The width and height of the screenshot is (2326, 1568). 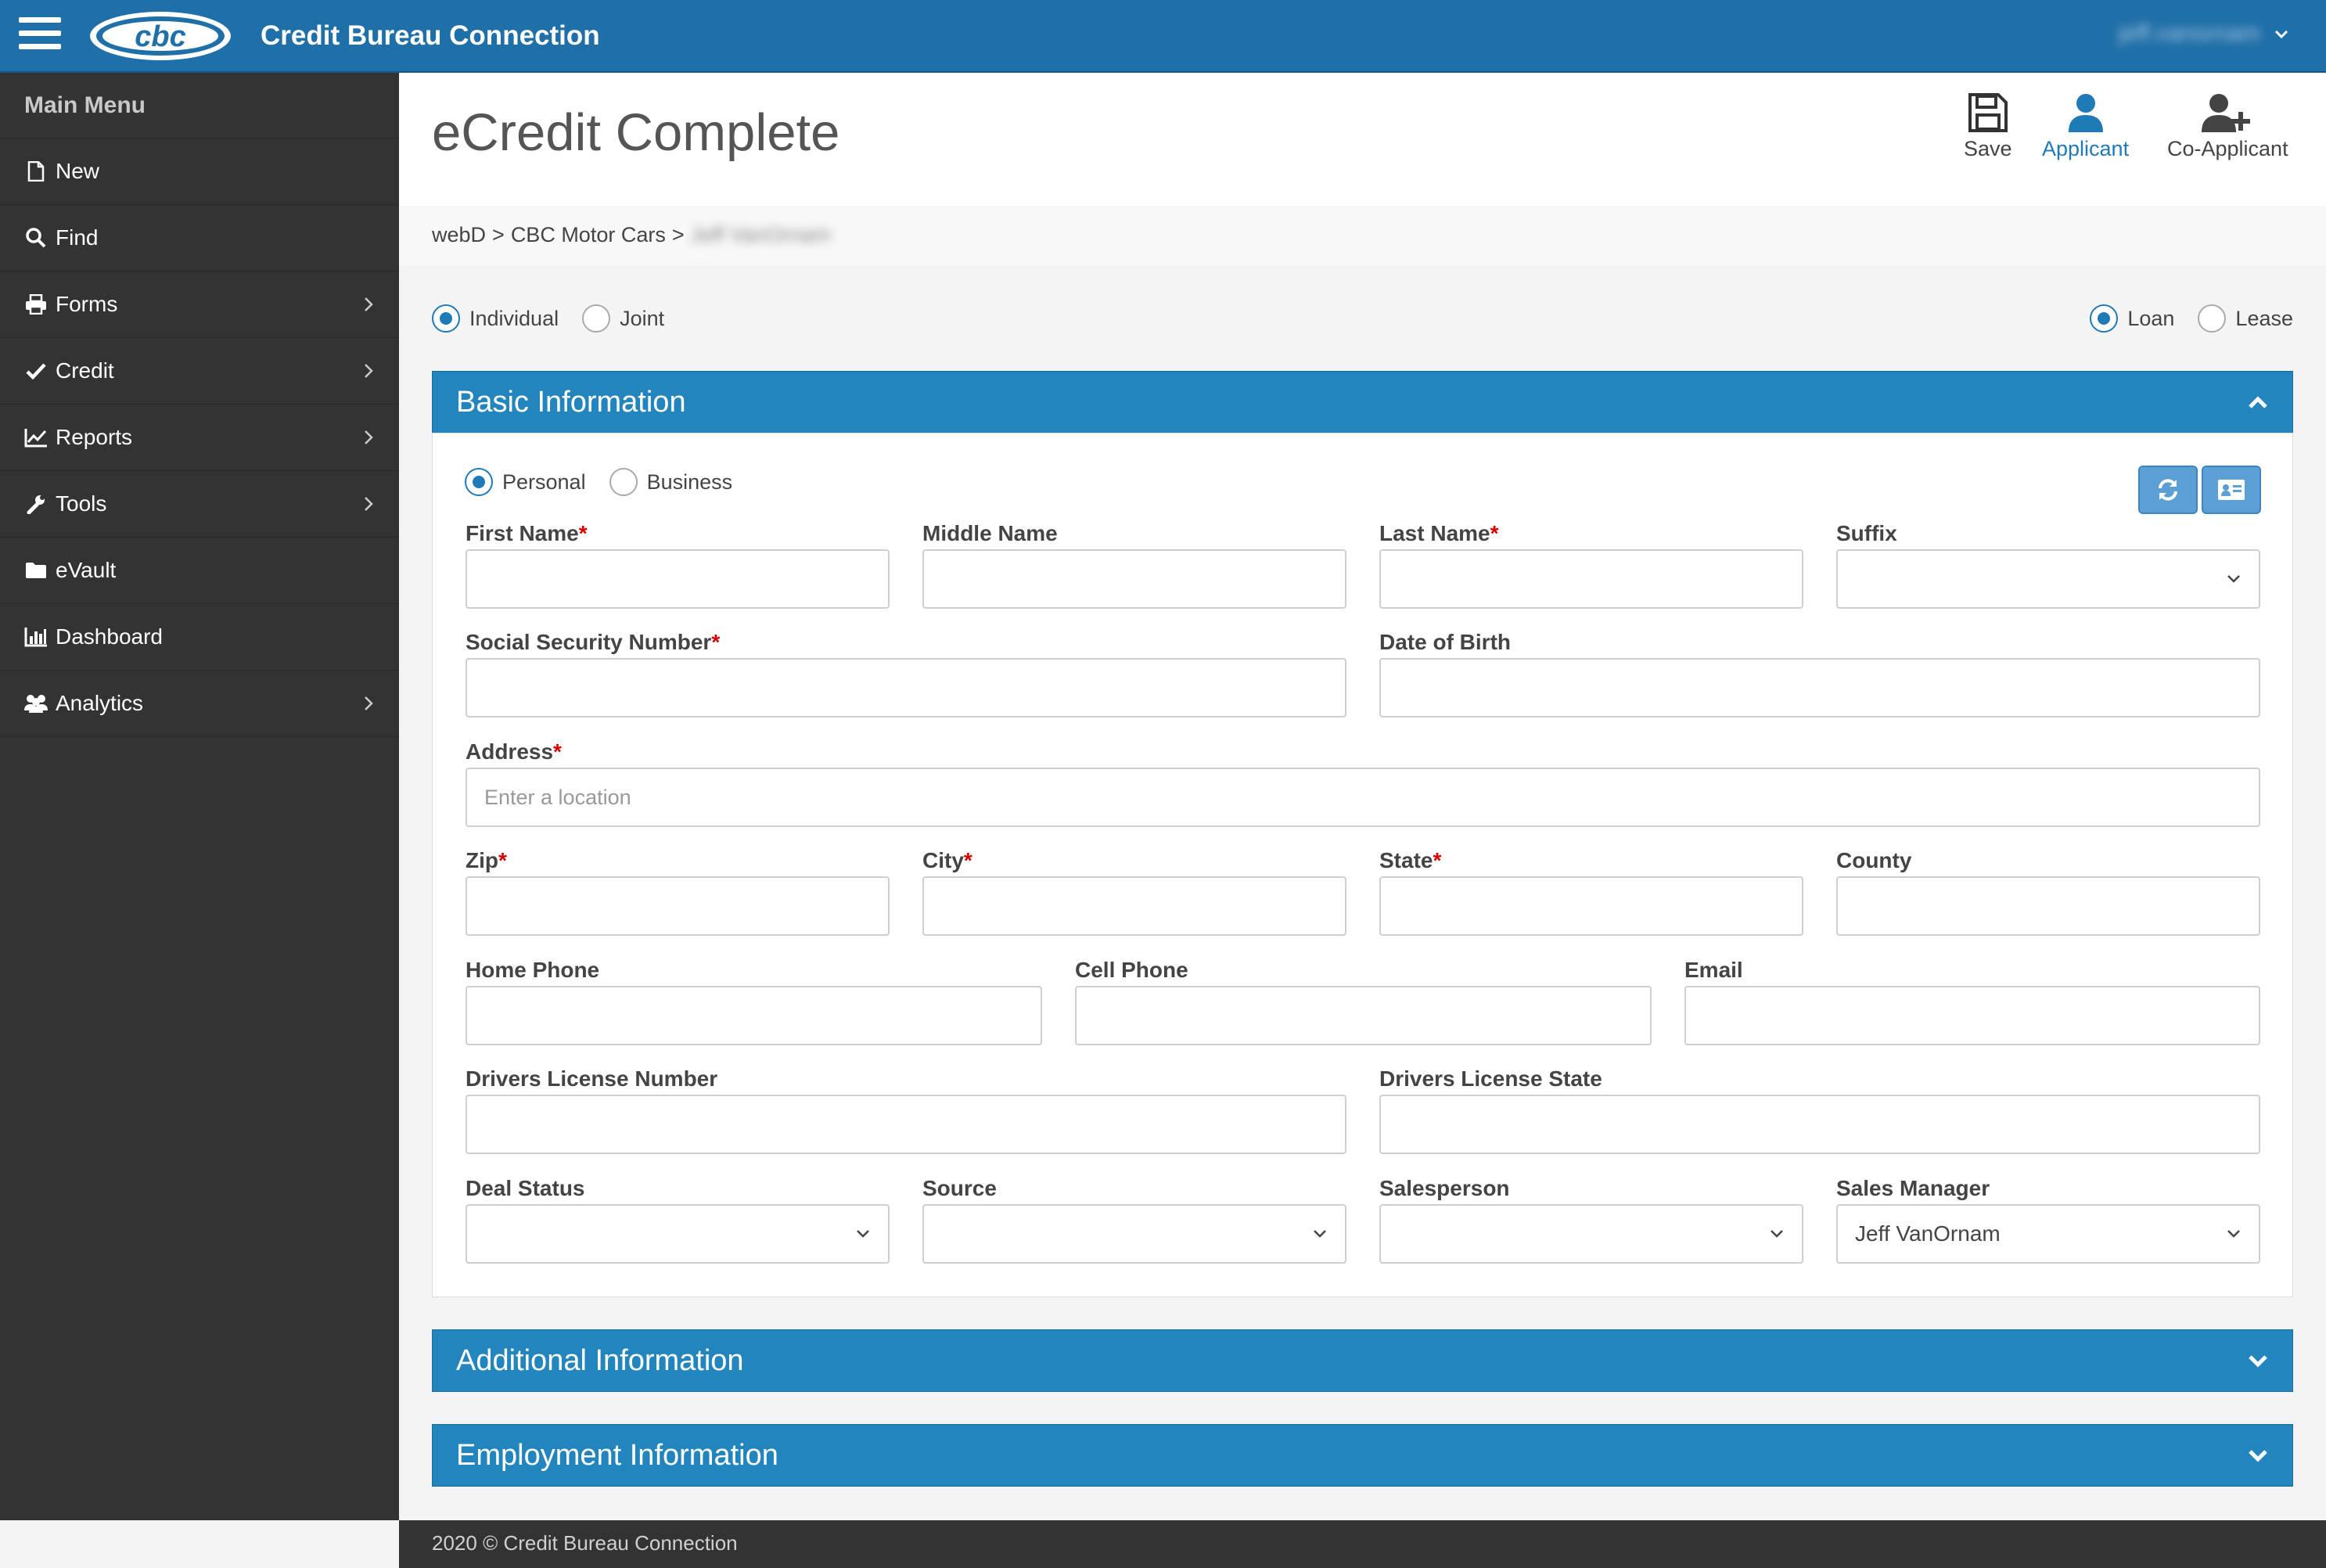 I want to click on personal-radio: Personal, so click(x=525, y=482).